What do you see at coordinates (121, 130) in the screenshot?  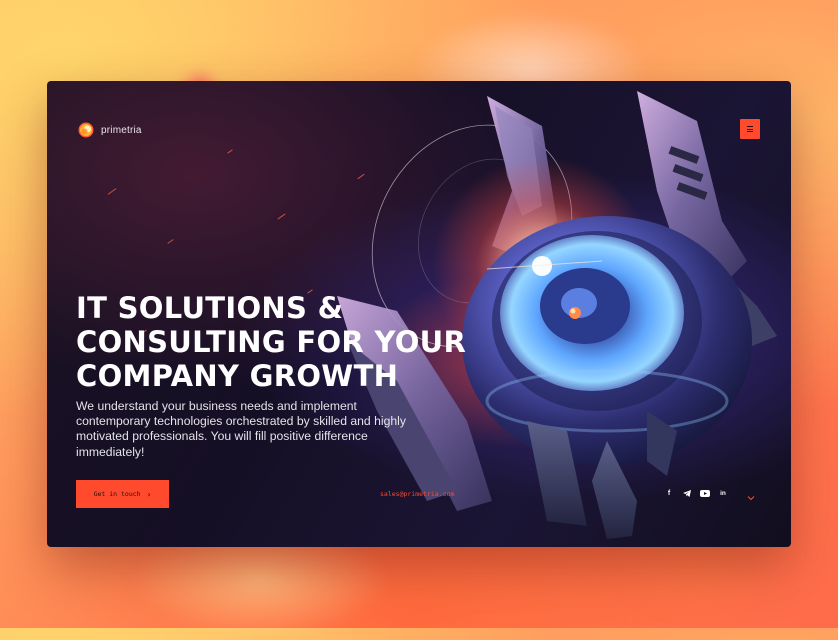 I see `brand-name: primetria` at bounding box center [121, 130].